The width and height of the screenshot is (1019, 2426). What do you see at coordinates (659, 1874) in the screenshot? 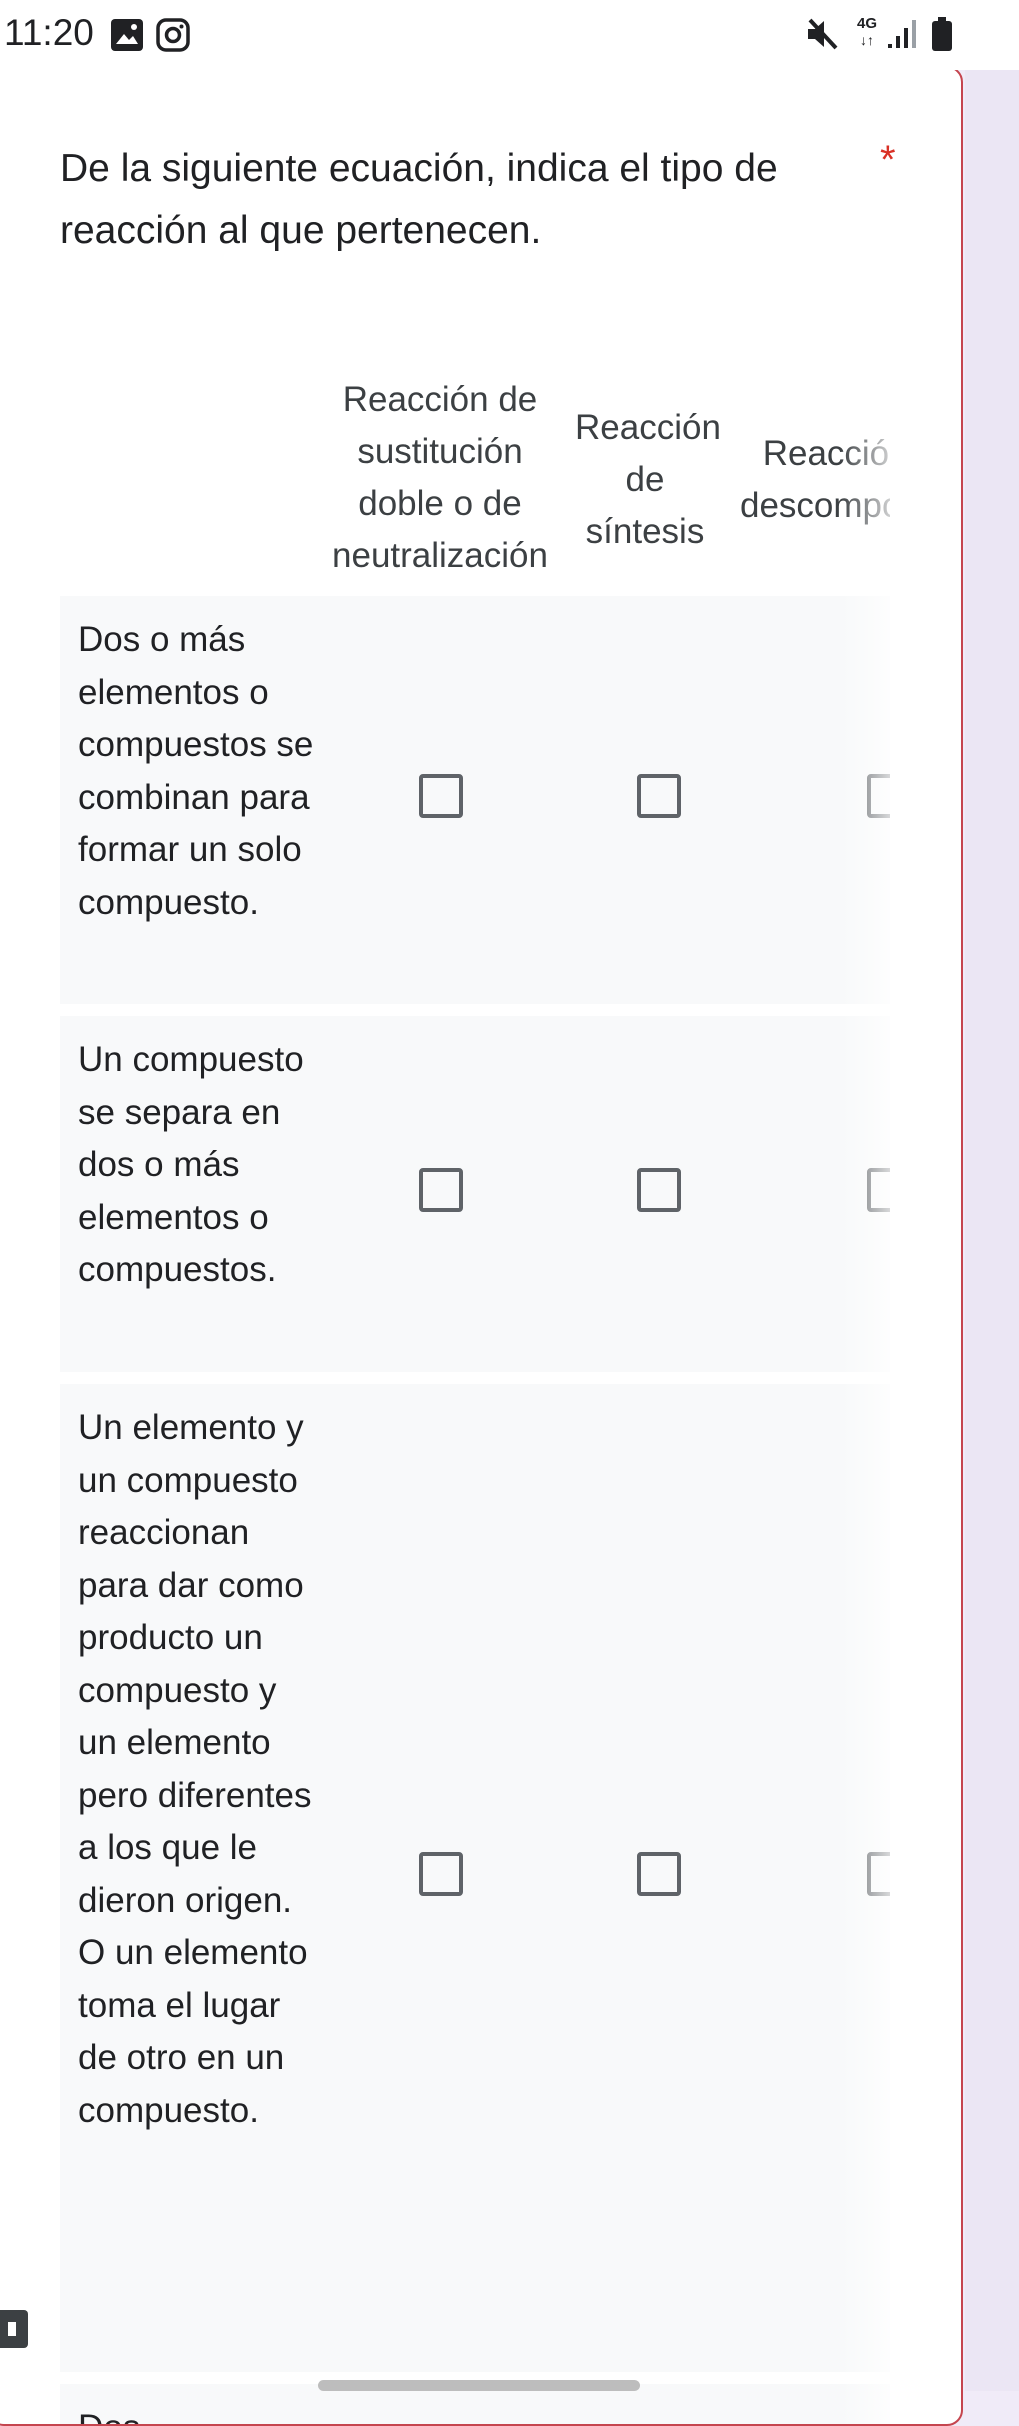
I see `checkbox-row3-sintesis` at bounding box center [659, 1874].